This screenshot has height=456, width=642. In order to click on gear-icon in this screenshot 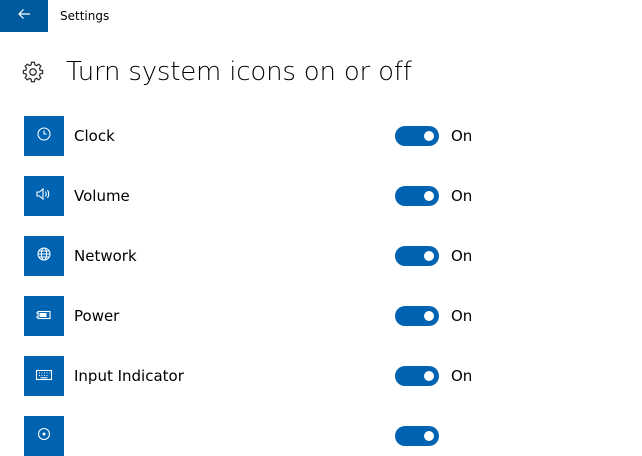, I will do `click(33, 72)`.